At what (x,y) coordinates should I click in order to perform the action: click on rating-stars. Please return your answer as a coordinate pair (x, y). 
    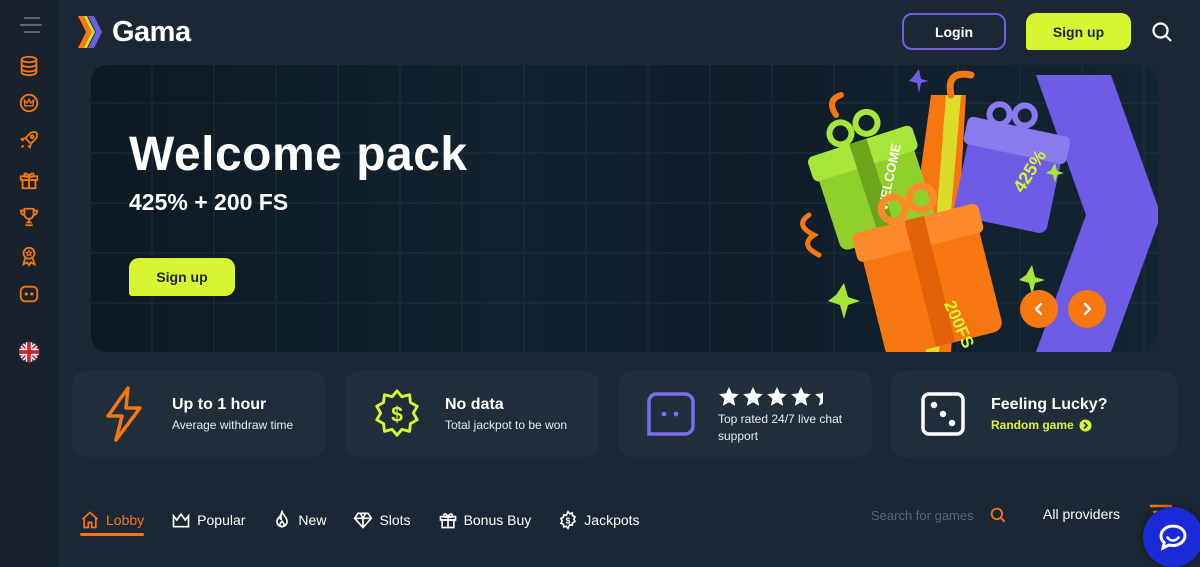
    Looking at the image, I should click on (777, 397).